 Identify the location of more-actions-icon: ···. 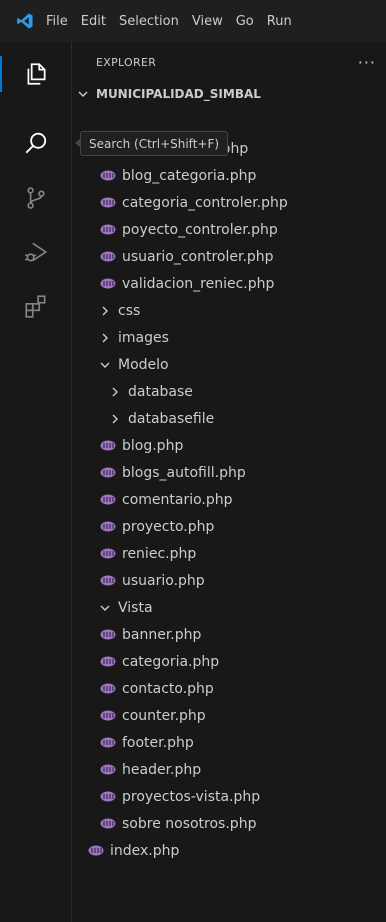
(367, 62).